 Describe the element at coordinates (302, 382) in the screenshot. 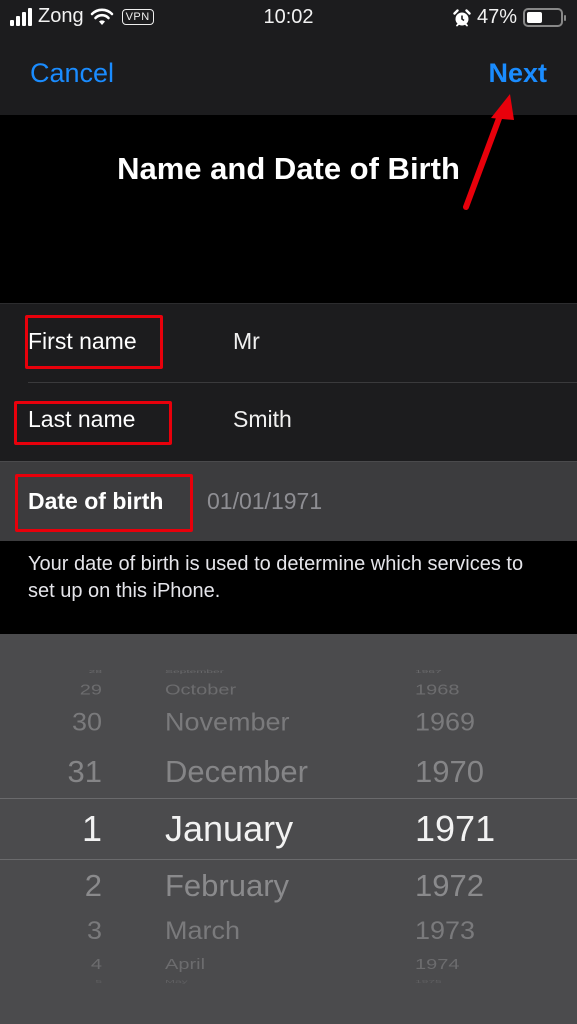

I see `row-divider` at that location.